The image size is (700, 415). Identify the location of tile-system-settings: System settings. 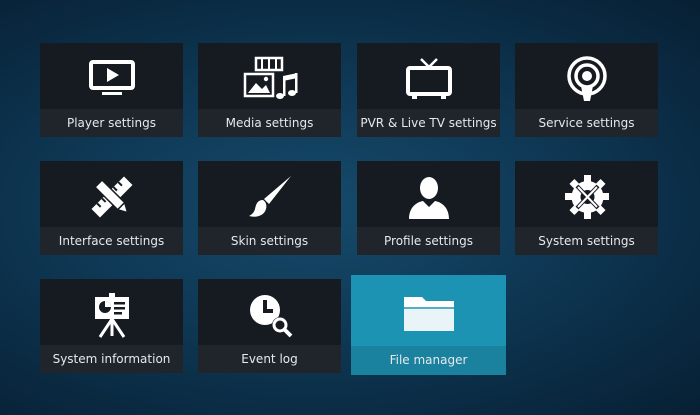
(586, 208).